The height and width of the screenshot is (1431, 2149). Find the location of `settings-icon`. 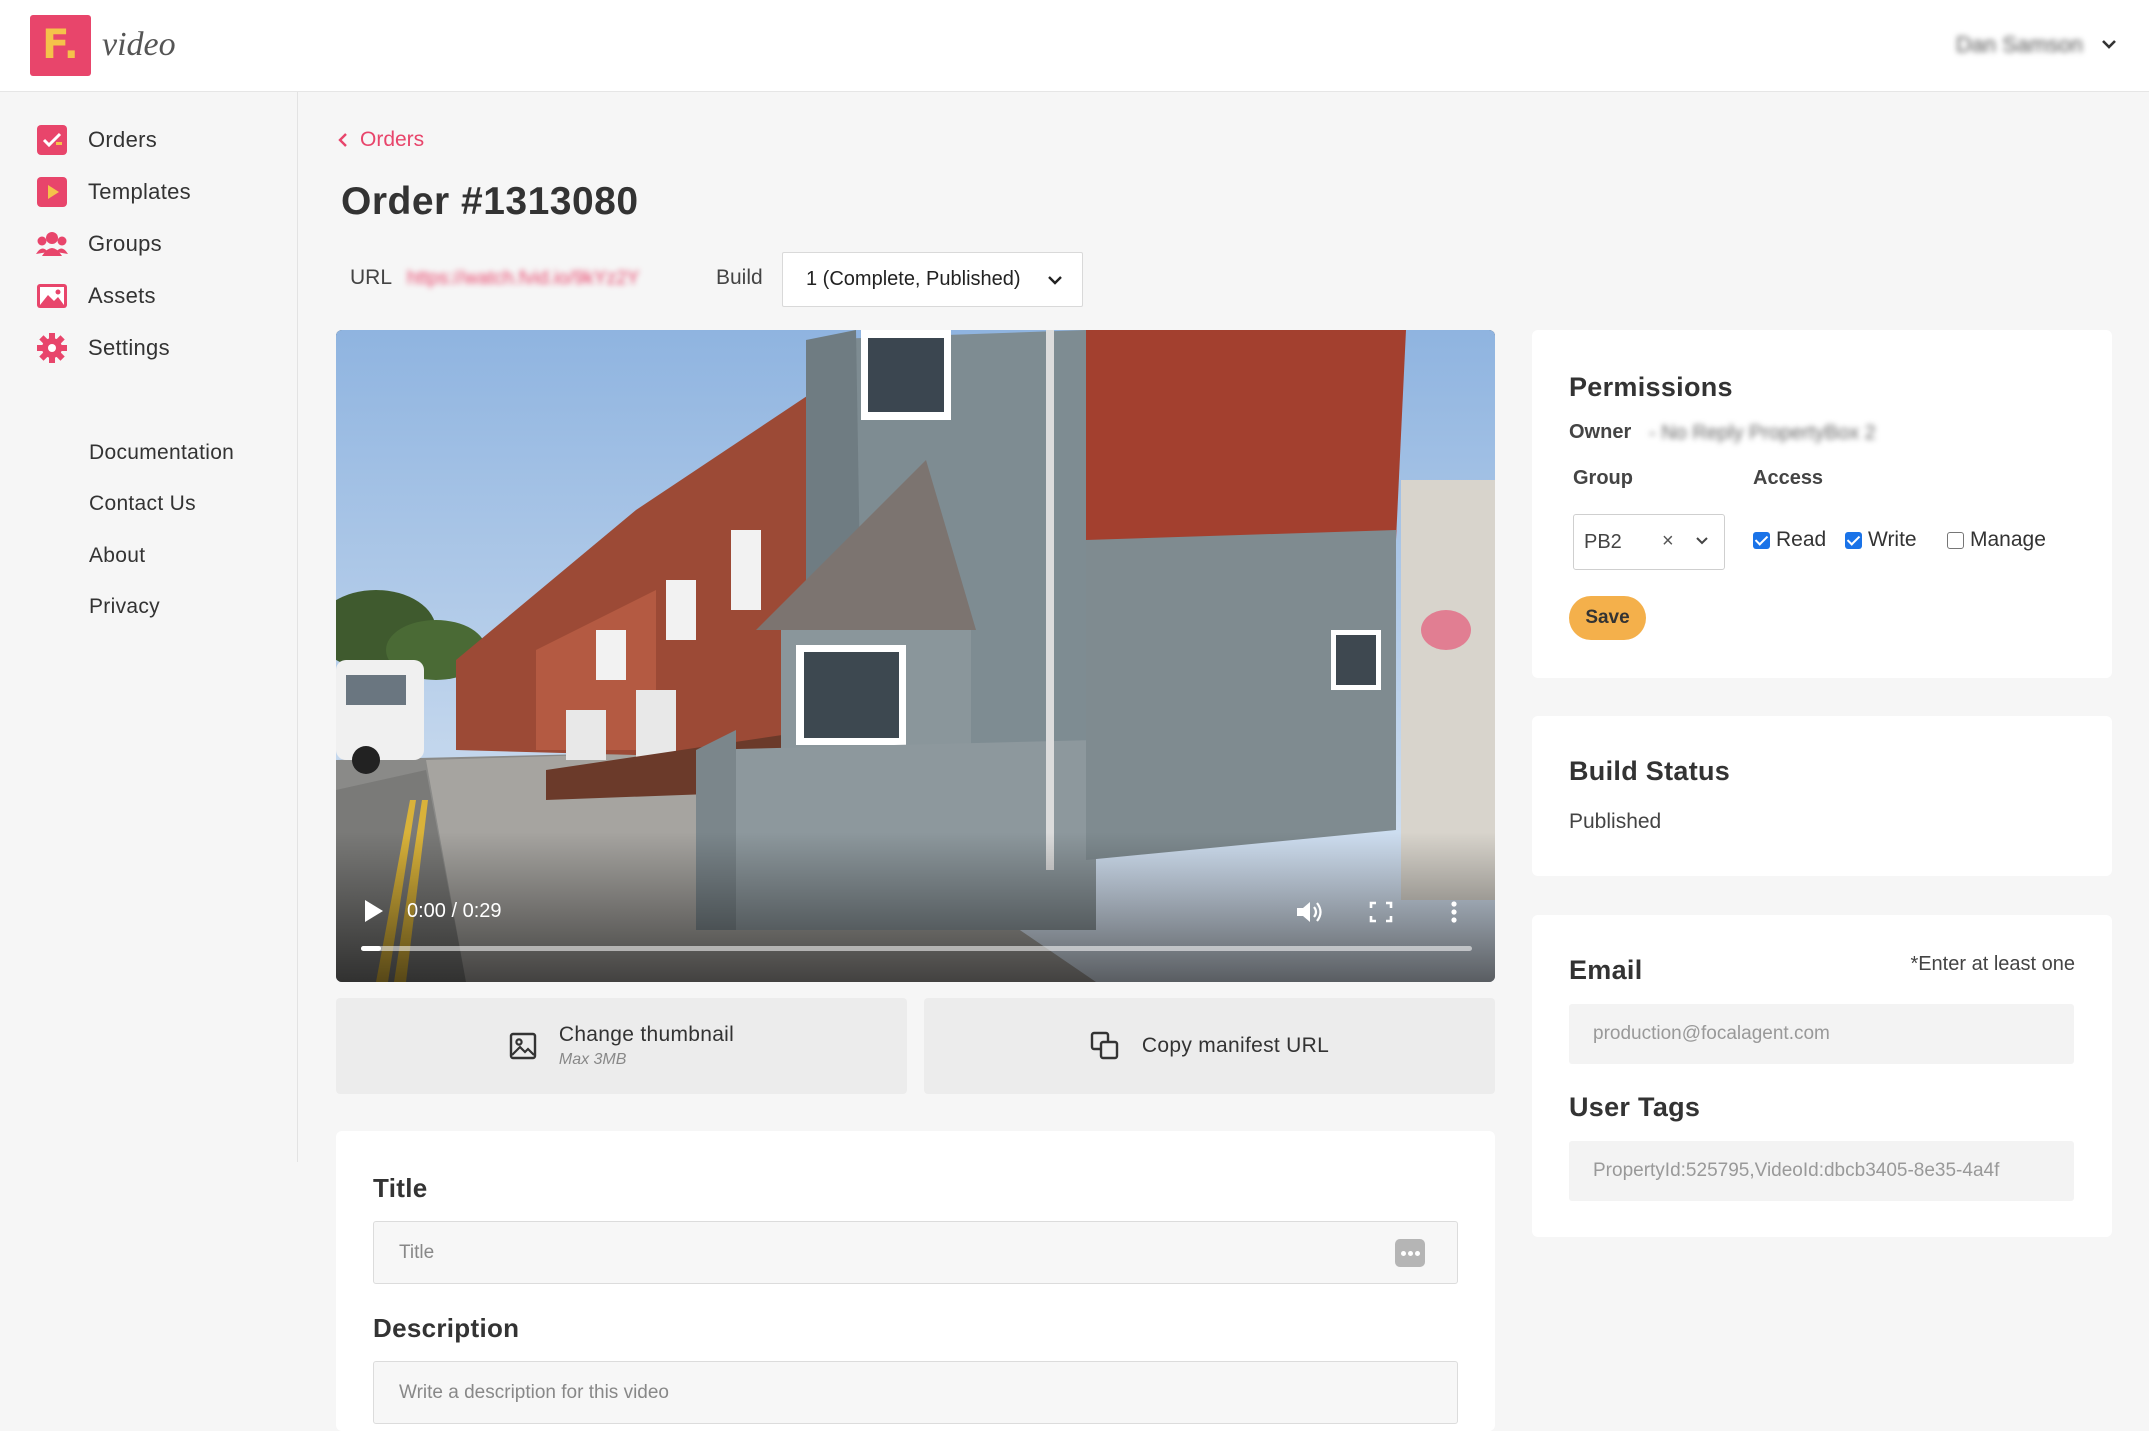

settings-icon is located at coordinates (52, 348).